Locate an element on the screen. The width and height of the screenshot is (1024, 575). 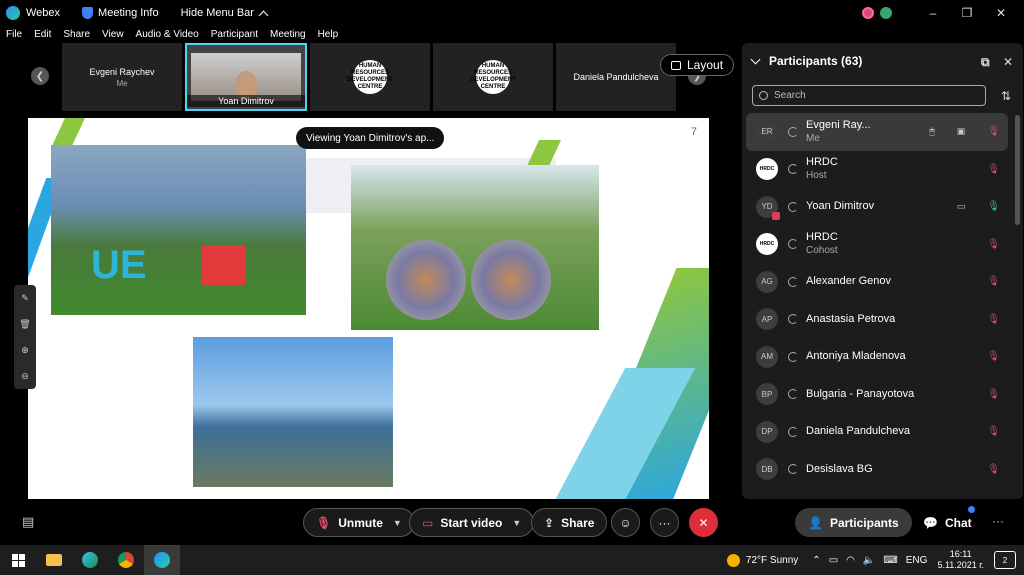
participant-row: DB Desislava BG 🎙 is located at coordinates (877, 470).